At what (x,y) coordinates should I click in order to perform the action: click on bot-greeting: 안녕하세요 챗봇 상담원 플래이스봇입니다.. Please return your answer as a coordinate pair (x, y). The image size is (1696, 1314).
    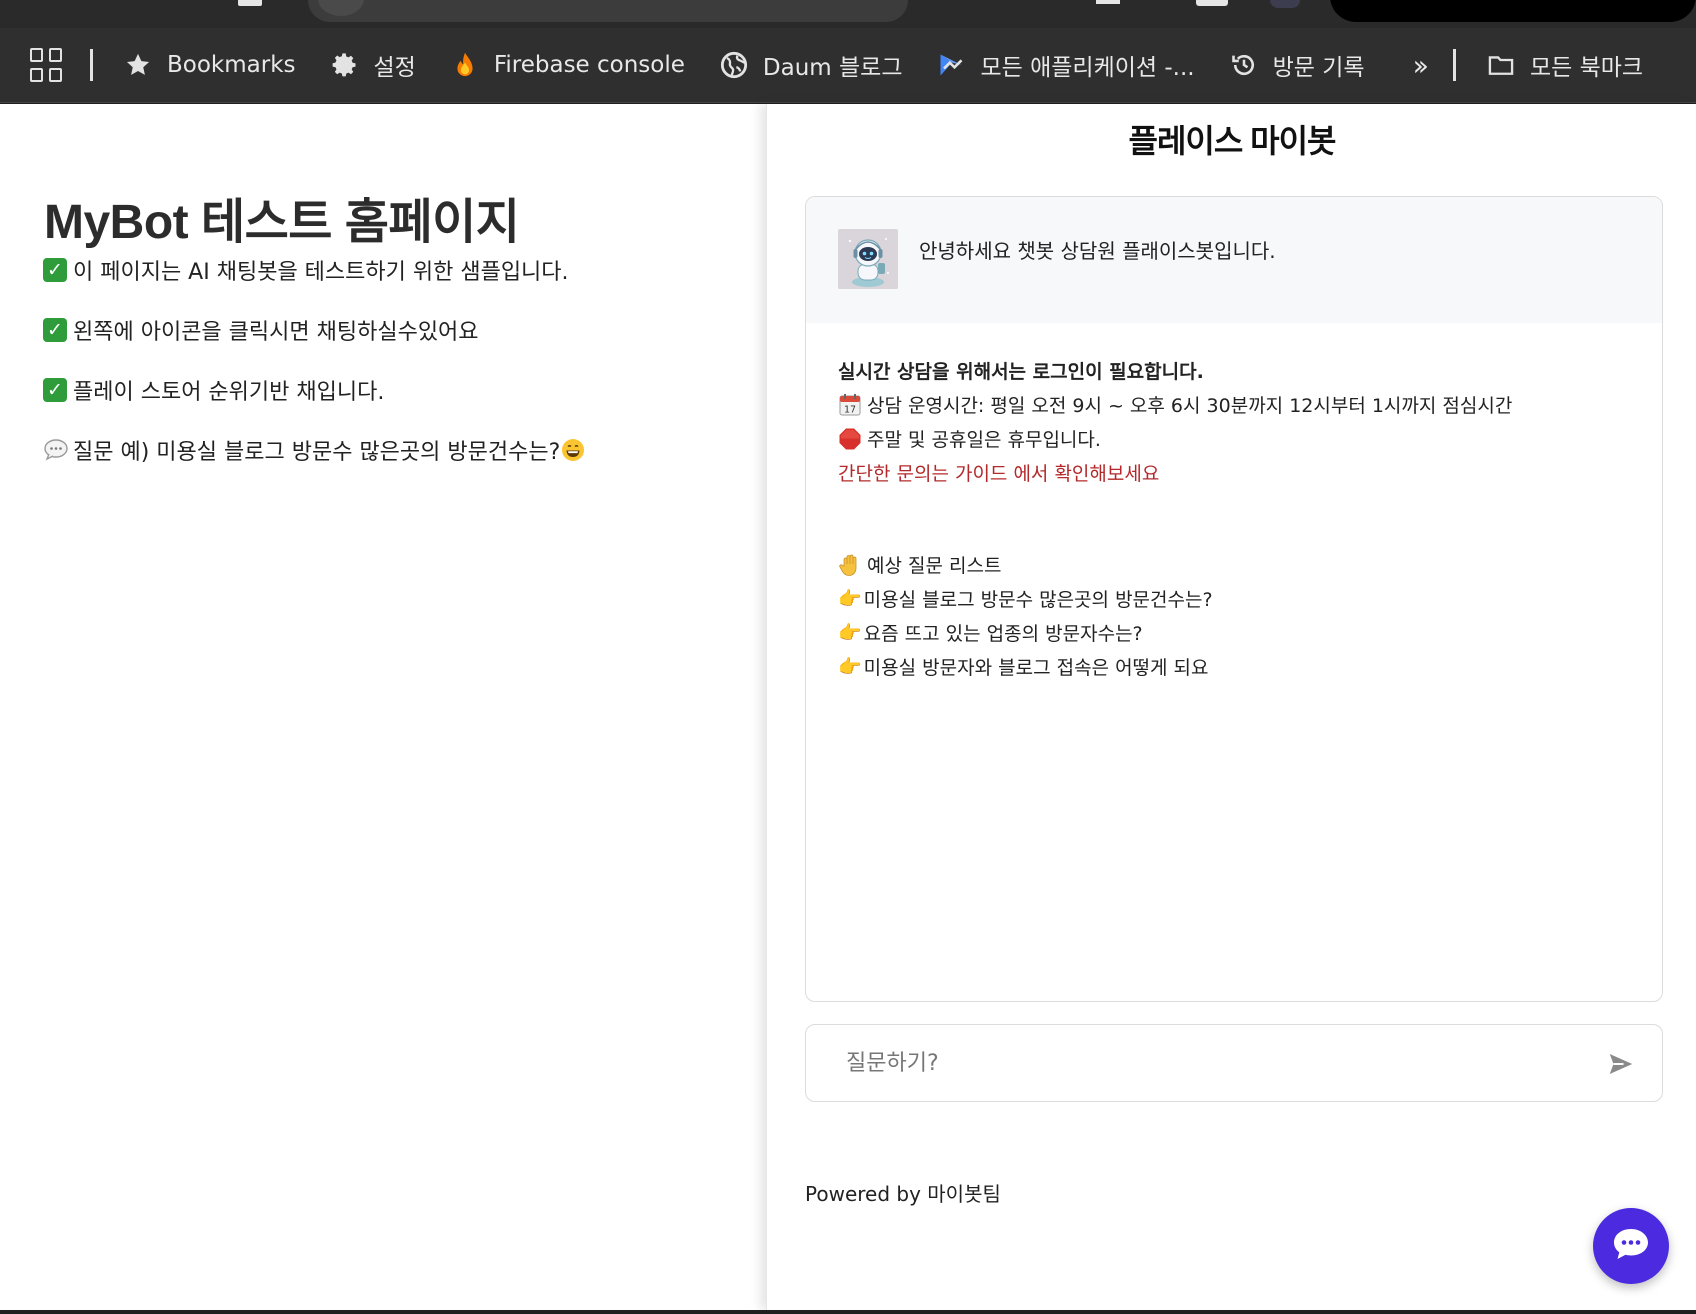
    Looking at the image, I should click on (1234, 260).